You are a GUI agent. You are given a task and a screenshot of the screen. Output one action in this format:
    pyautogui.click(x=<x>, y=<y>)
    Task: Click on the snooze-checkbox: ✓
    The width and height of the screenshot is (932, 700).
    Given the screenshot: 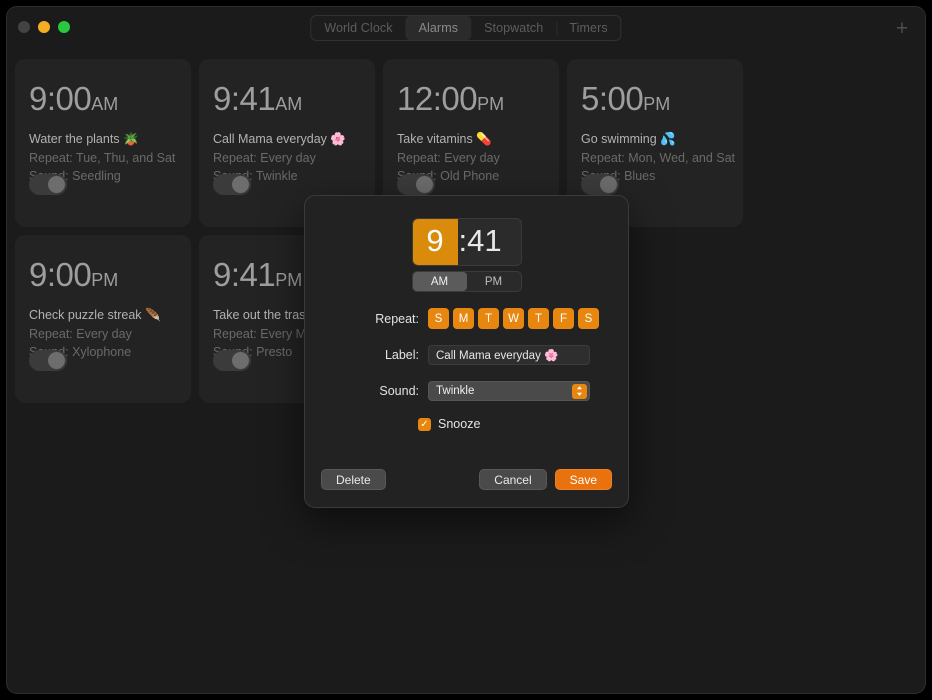 What is the action you would take?
    pyautogui.click(x=424, y=424)
    